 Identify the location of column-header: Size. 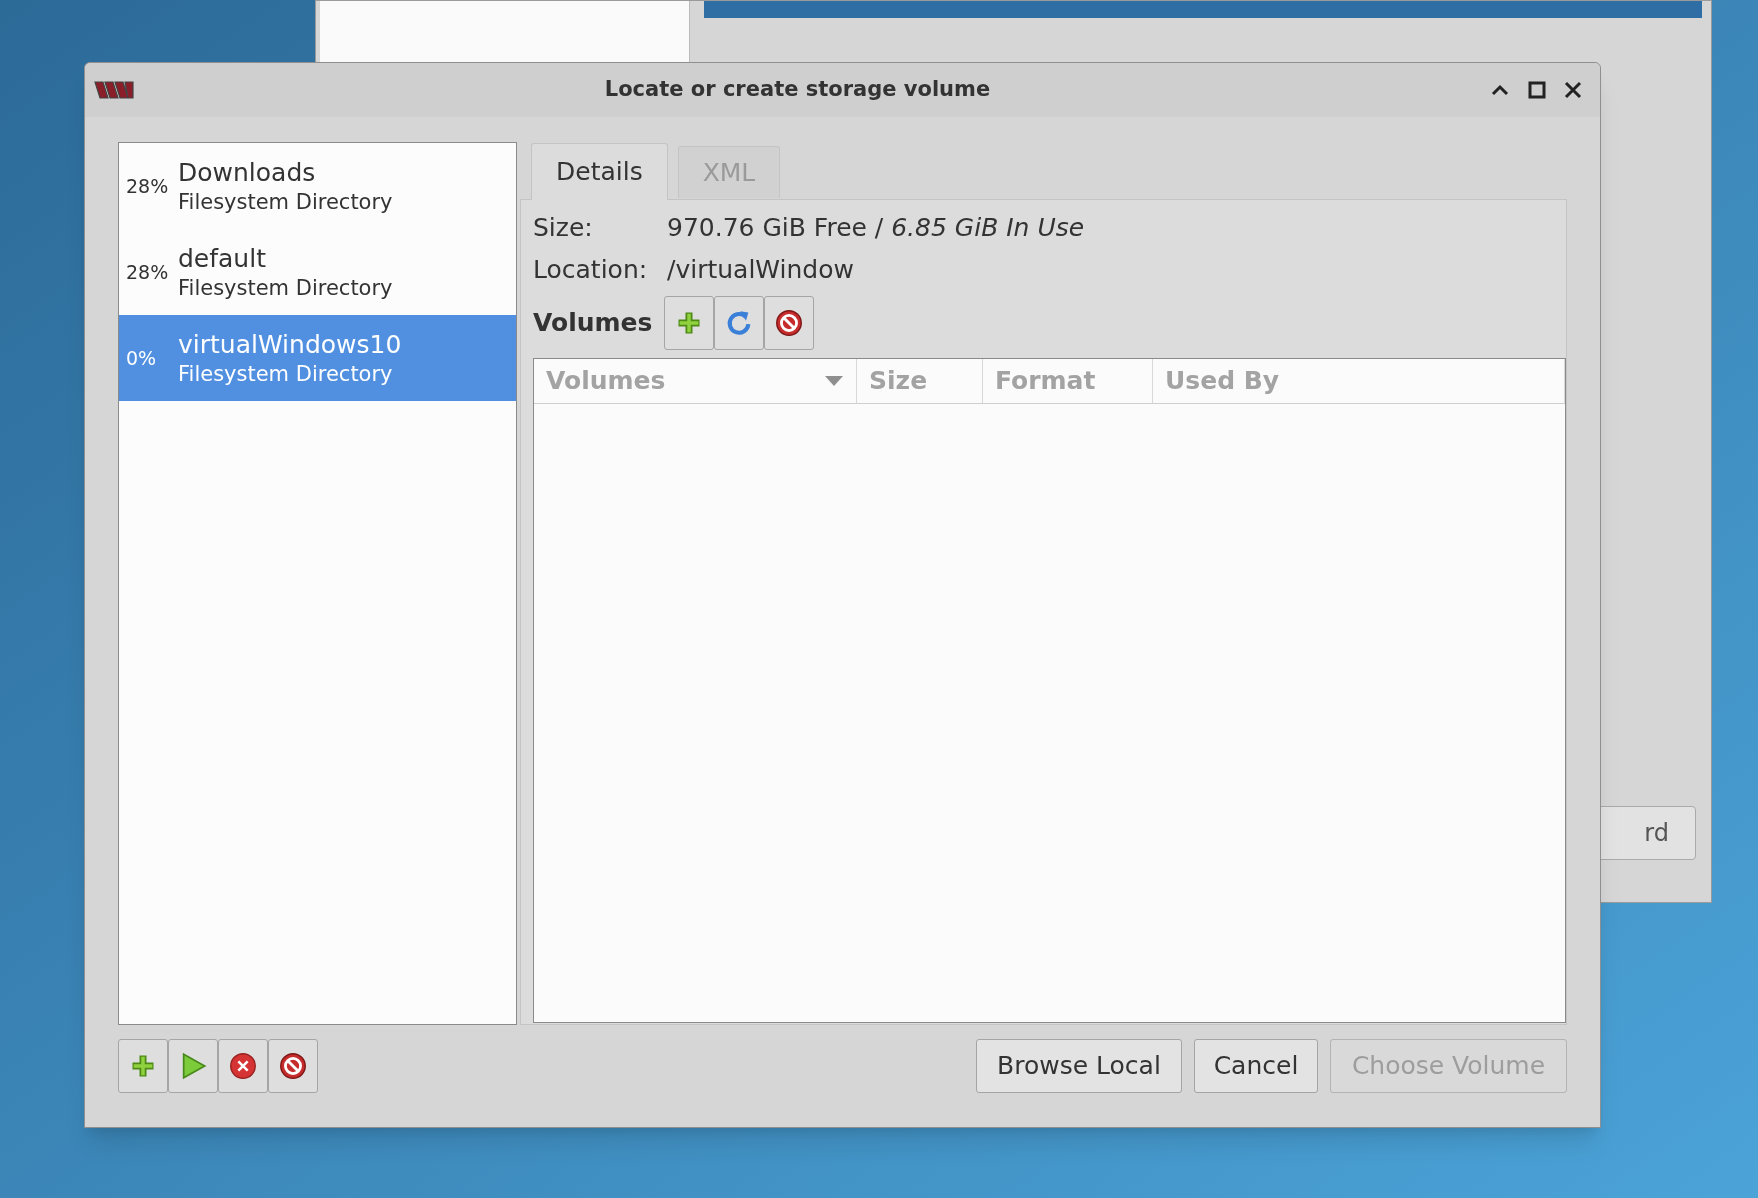
(920, 381).